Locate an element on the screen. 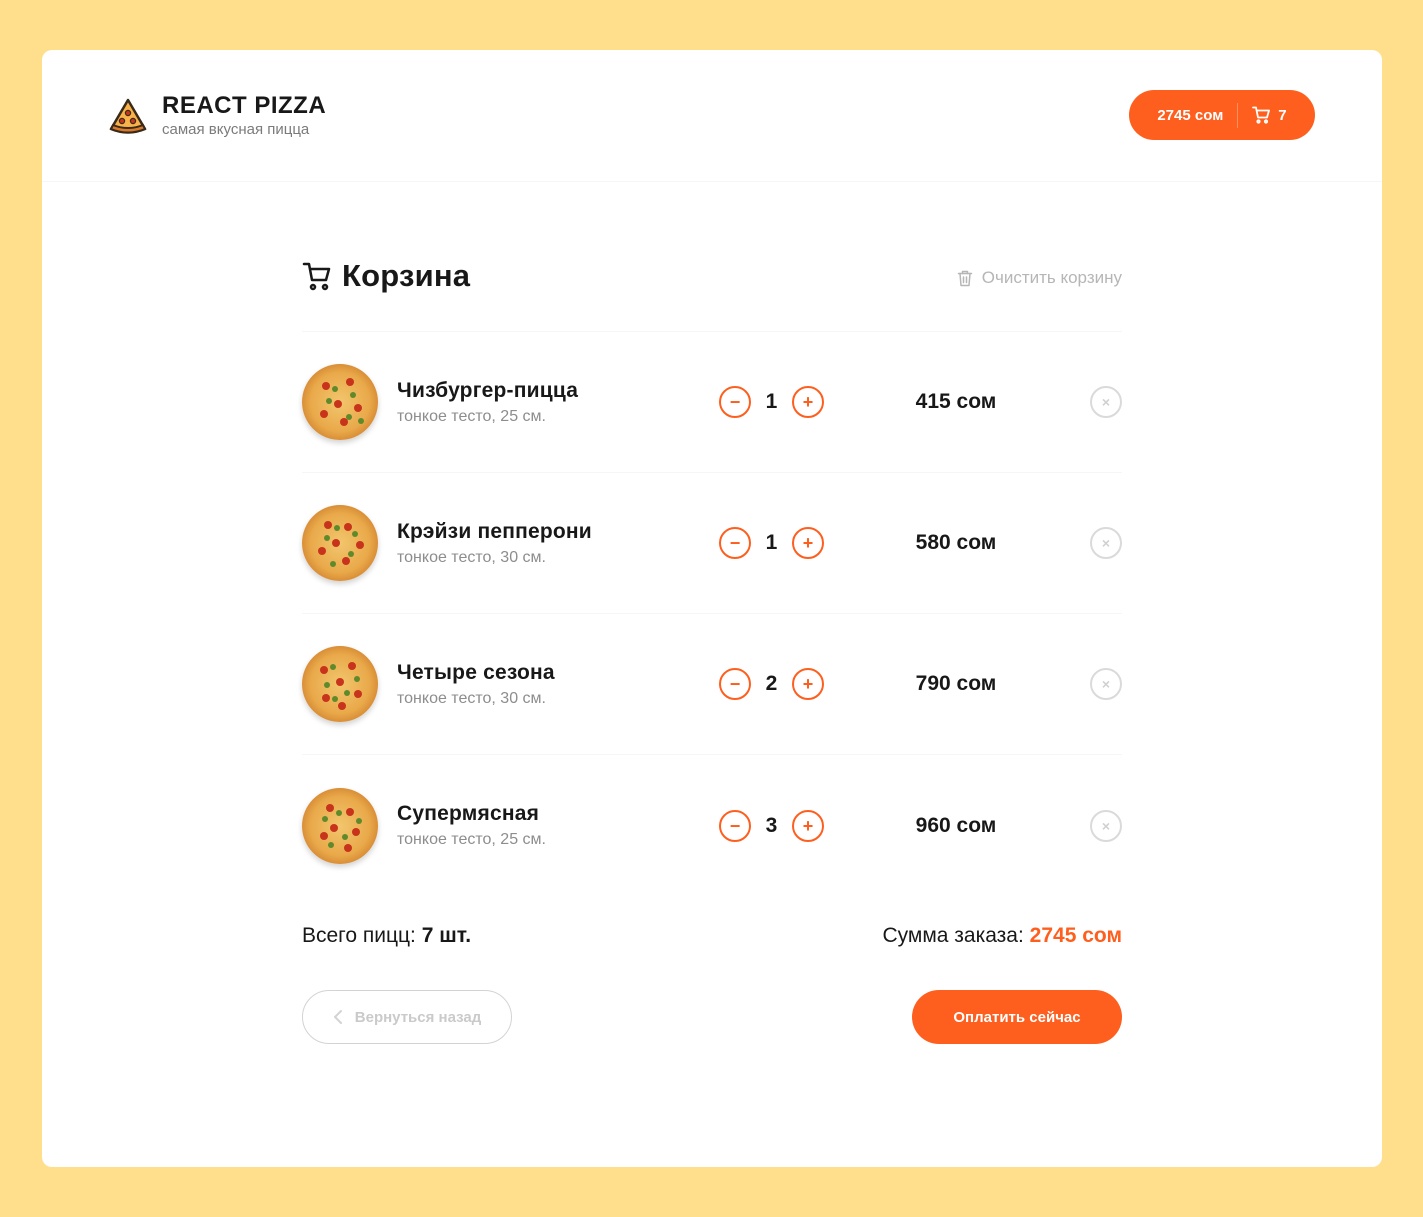 This screenshot has width=1423, height=1217. brand-subtitle: самая вкусная пицца is located at coordinates (236, 129).